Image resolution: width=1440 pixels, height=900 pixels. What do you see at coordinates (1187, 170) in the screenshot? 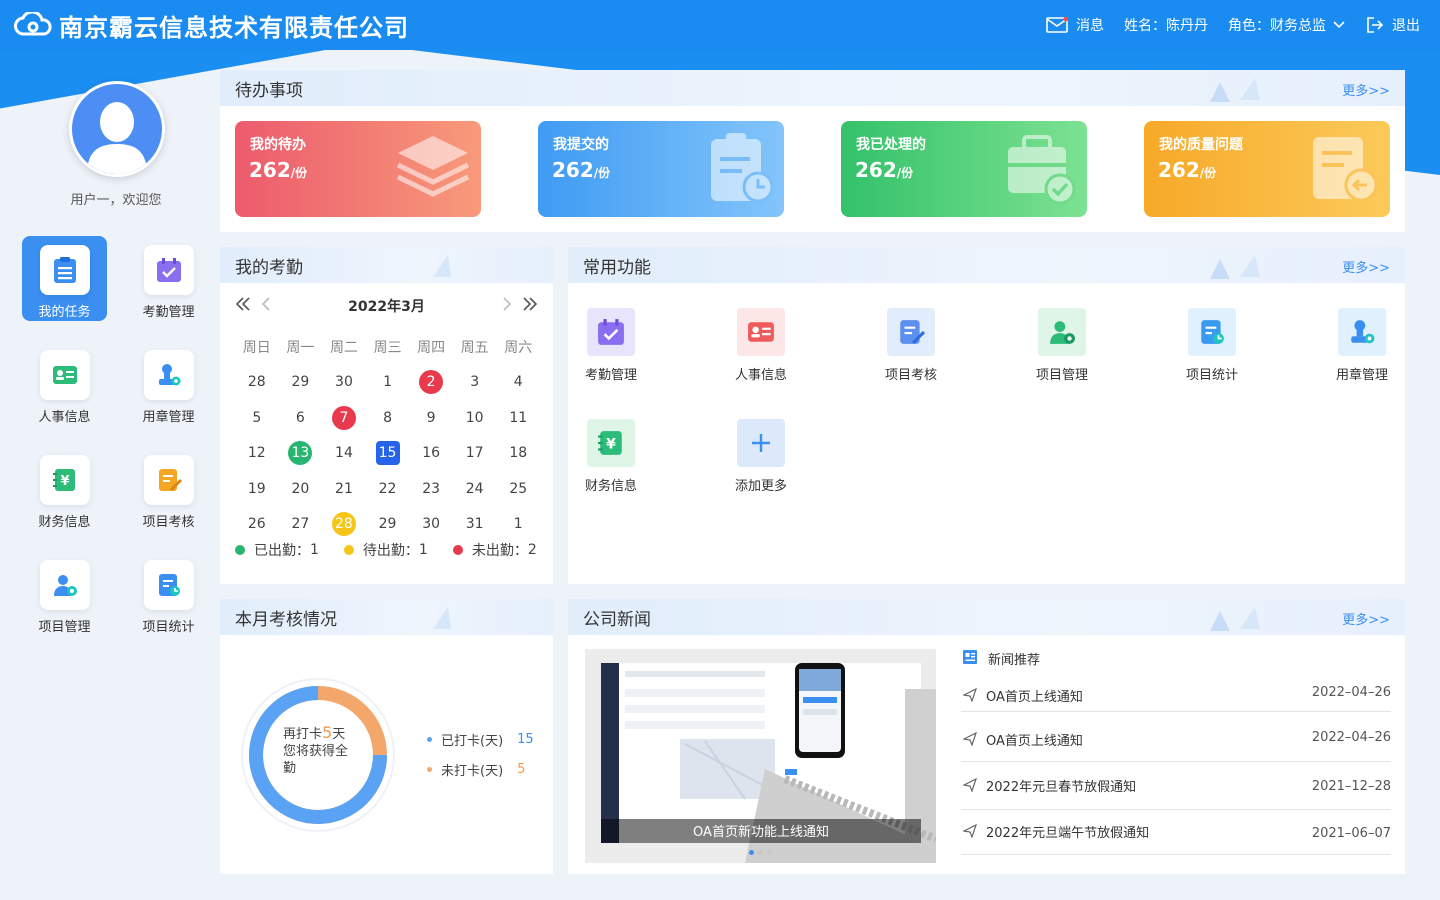
I see `todo-card-count: 262/份` at bounding box center [1187, 170].